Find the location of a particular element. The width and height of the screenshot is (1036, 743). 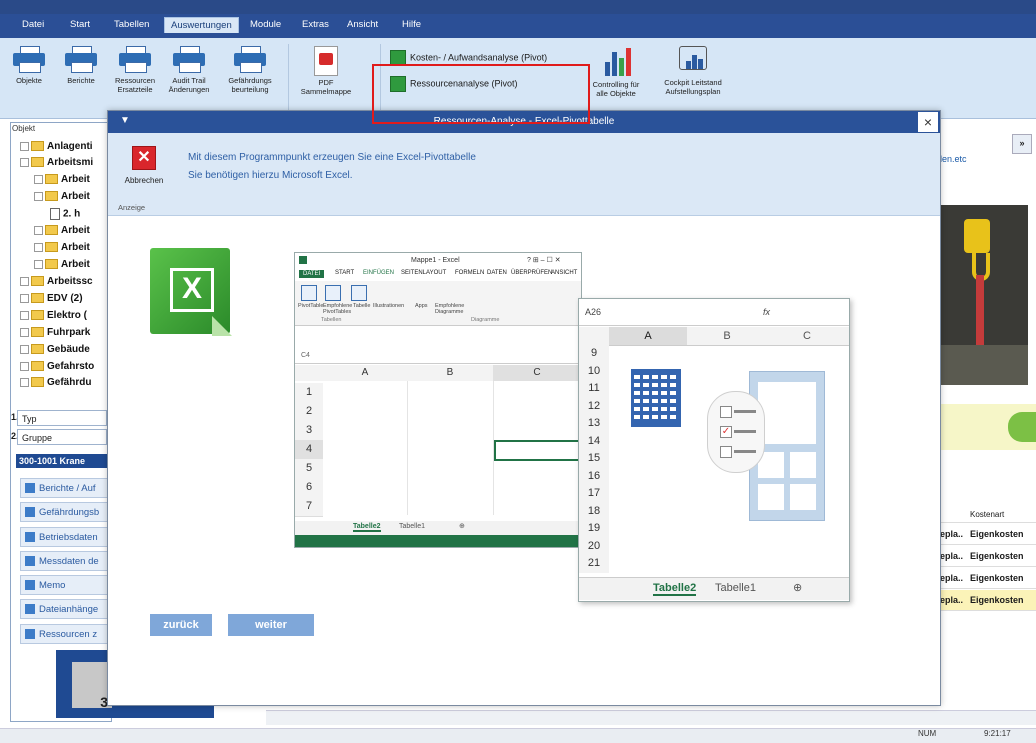

pivot-table-illustration is located at coordinates (656, 398).